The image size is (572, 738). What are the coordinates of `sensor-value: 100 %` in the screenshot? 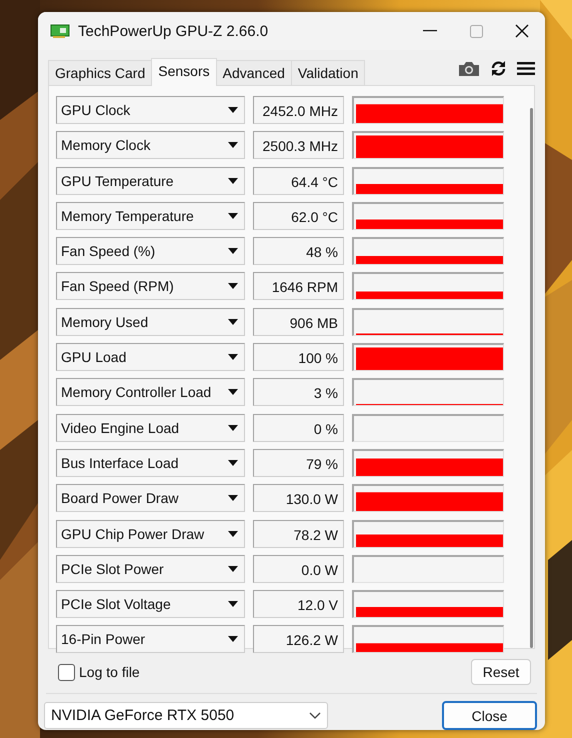 It's located at (298, 357).